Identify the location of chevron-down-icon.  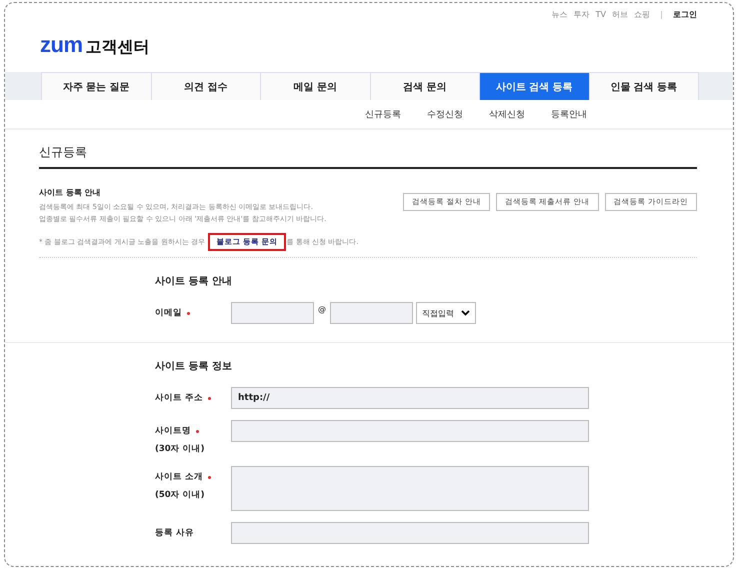
(465, 313).